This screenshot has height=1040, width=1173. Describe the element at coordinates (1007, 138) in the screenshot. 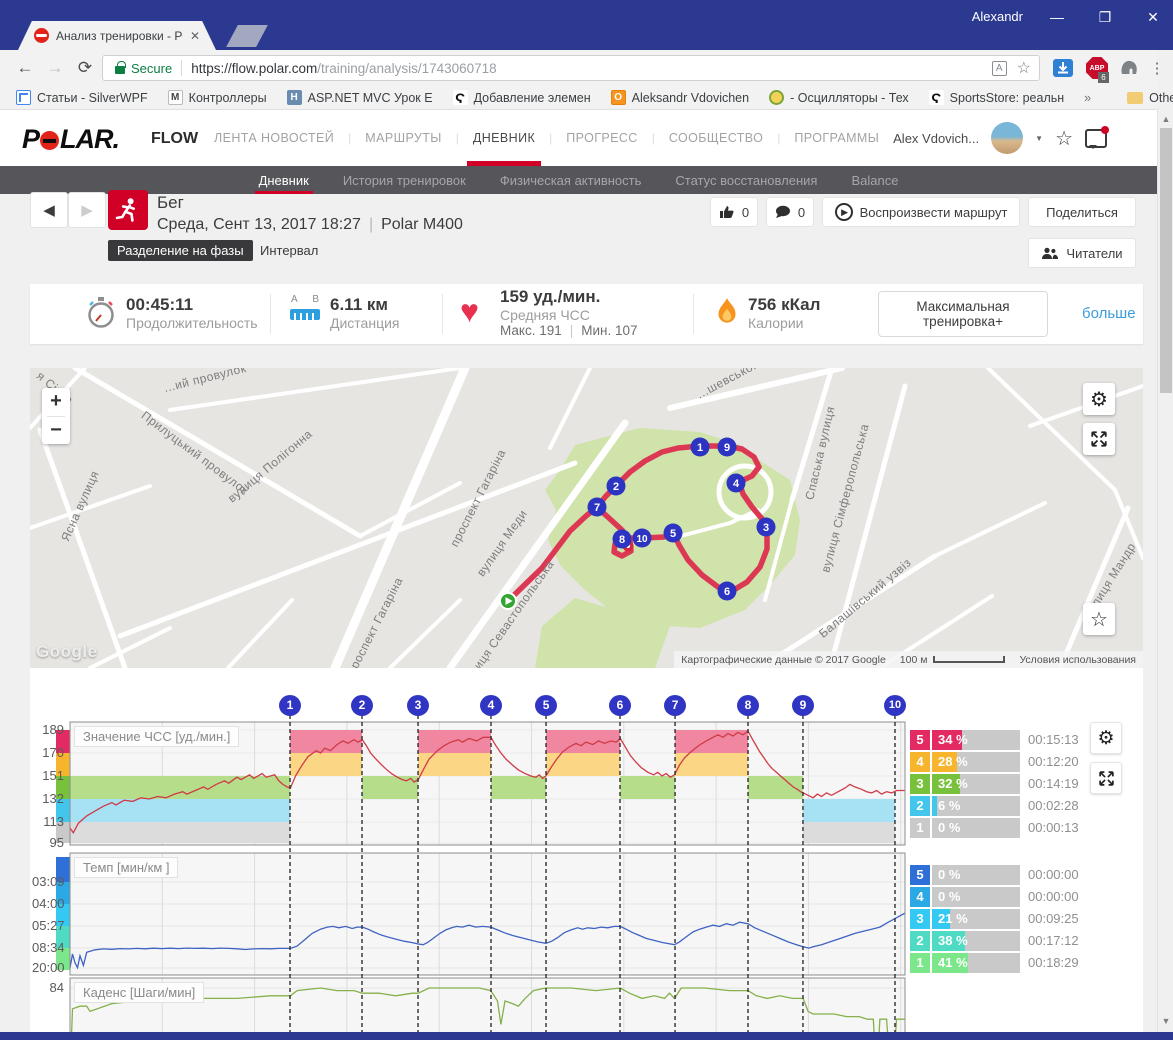

I see `avatar` at that location.